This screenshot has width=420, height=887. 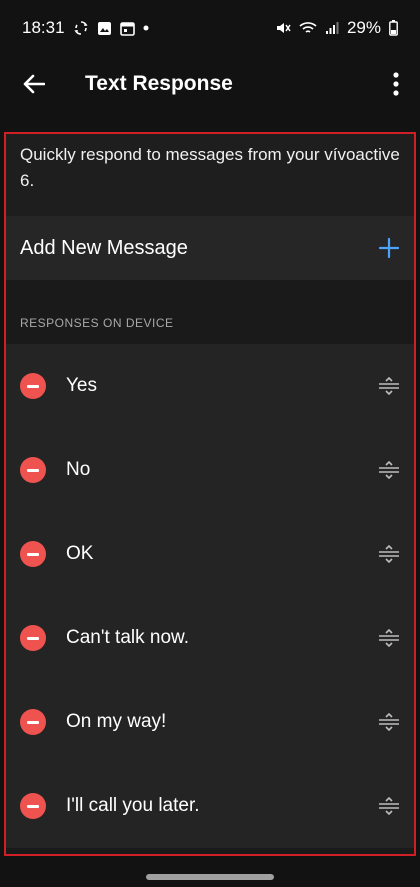 What do you see at coordinates (116, 721) in the screenshot?
I see `response-label: On my way!` at bounding box center [116, 721].